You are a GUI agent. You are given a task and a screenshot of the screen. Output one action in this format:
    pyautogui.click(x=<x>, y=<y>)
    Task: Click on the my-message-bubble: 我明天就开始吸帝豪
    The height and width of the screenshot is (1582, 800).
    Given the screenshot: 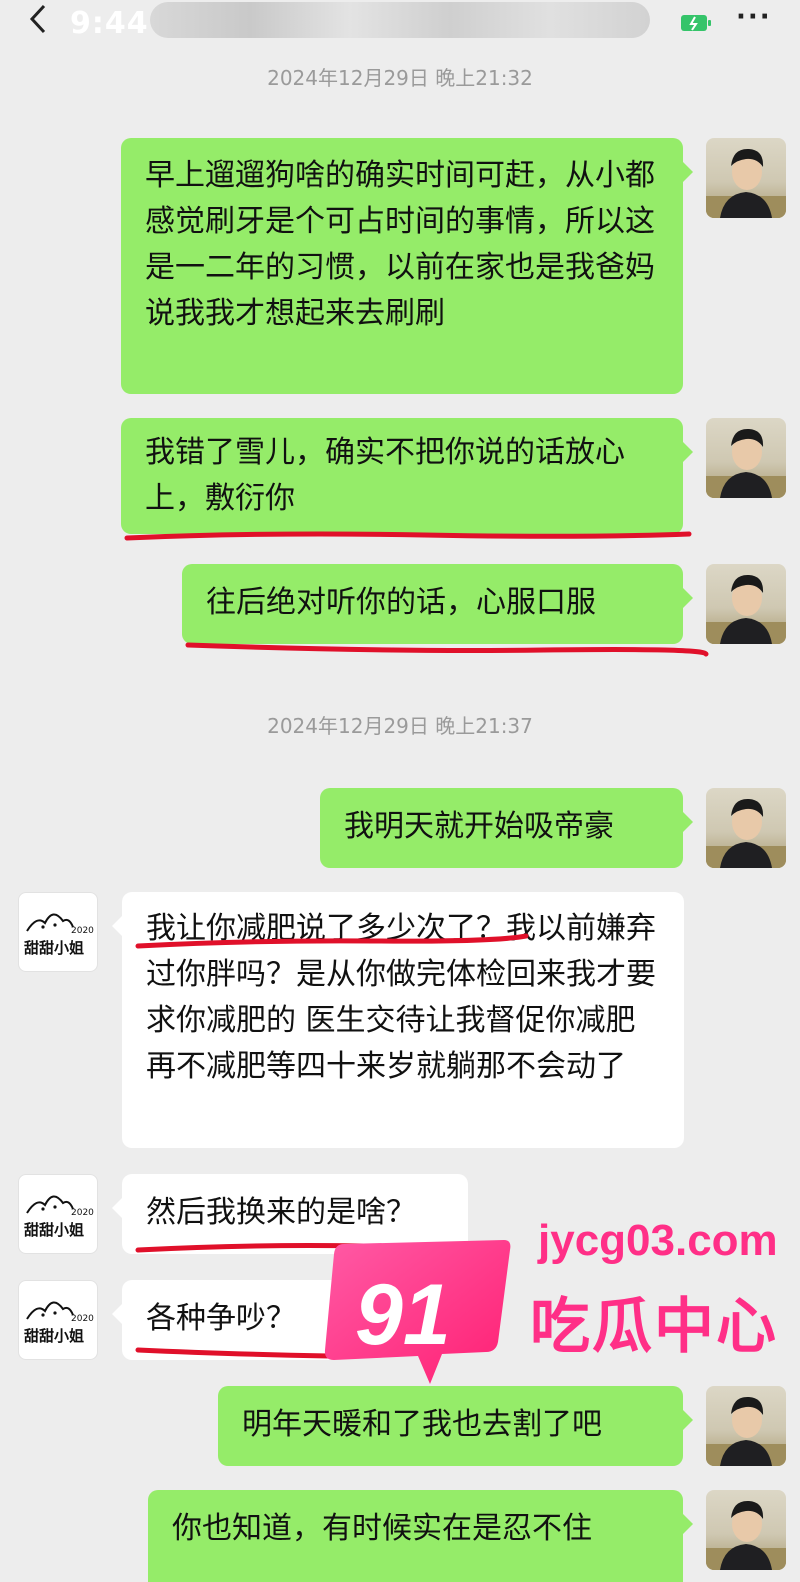 What is the action you would take?
    pyautogui.click(x=506, y=828)
    